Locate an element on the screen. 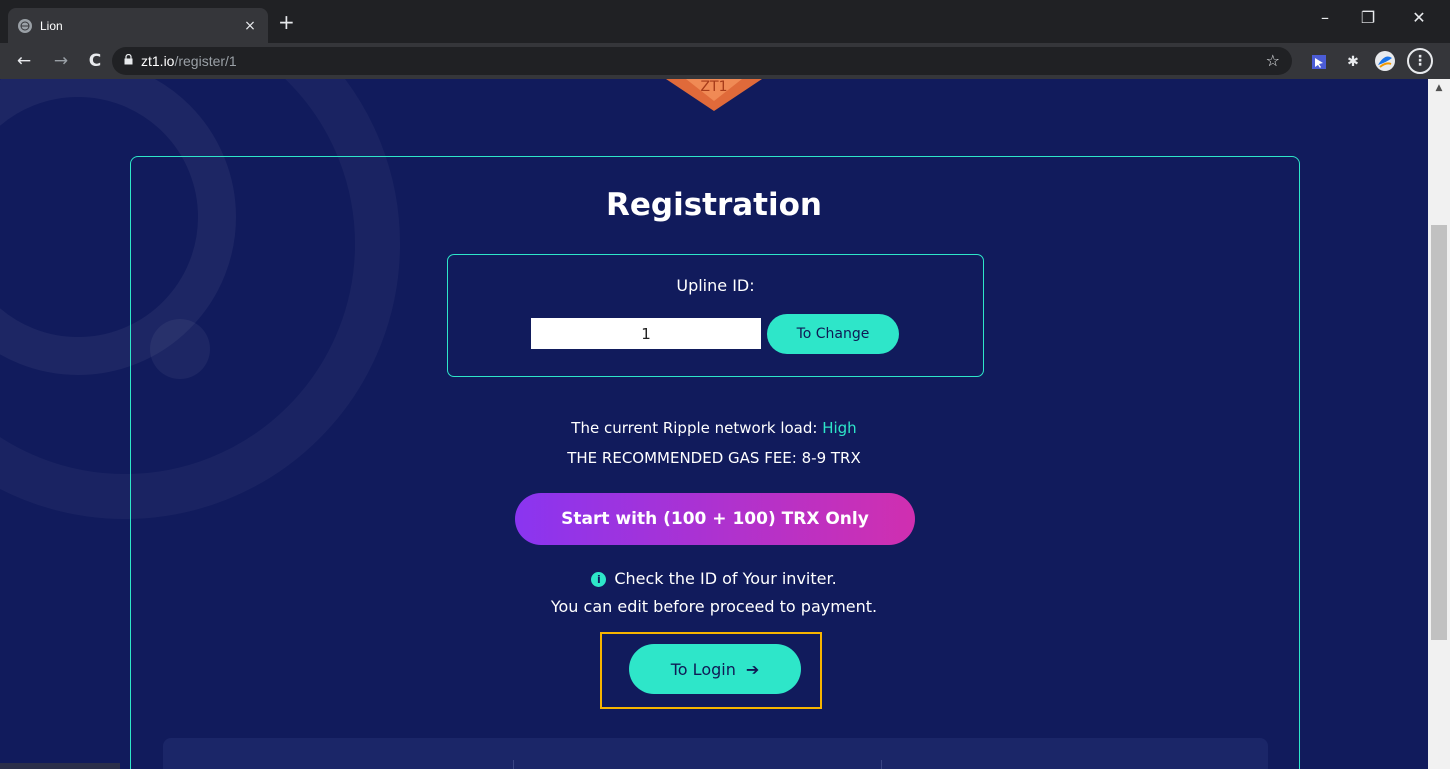  to-login-button: To Login ➔ is located at coordinates (715, 669).